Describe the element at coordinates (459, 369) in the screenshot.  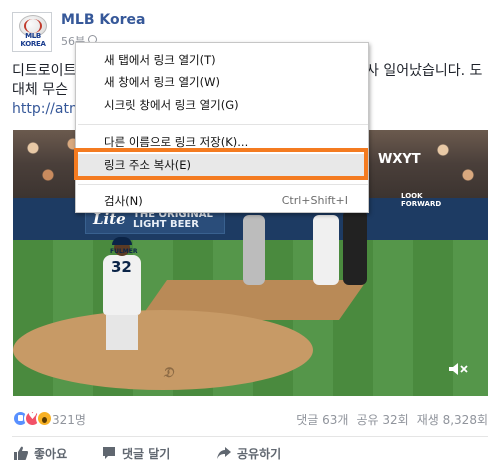
I see `mute-icon` at that location.